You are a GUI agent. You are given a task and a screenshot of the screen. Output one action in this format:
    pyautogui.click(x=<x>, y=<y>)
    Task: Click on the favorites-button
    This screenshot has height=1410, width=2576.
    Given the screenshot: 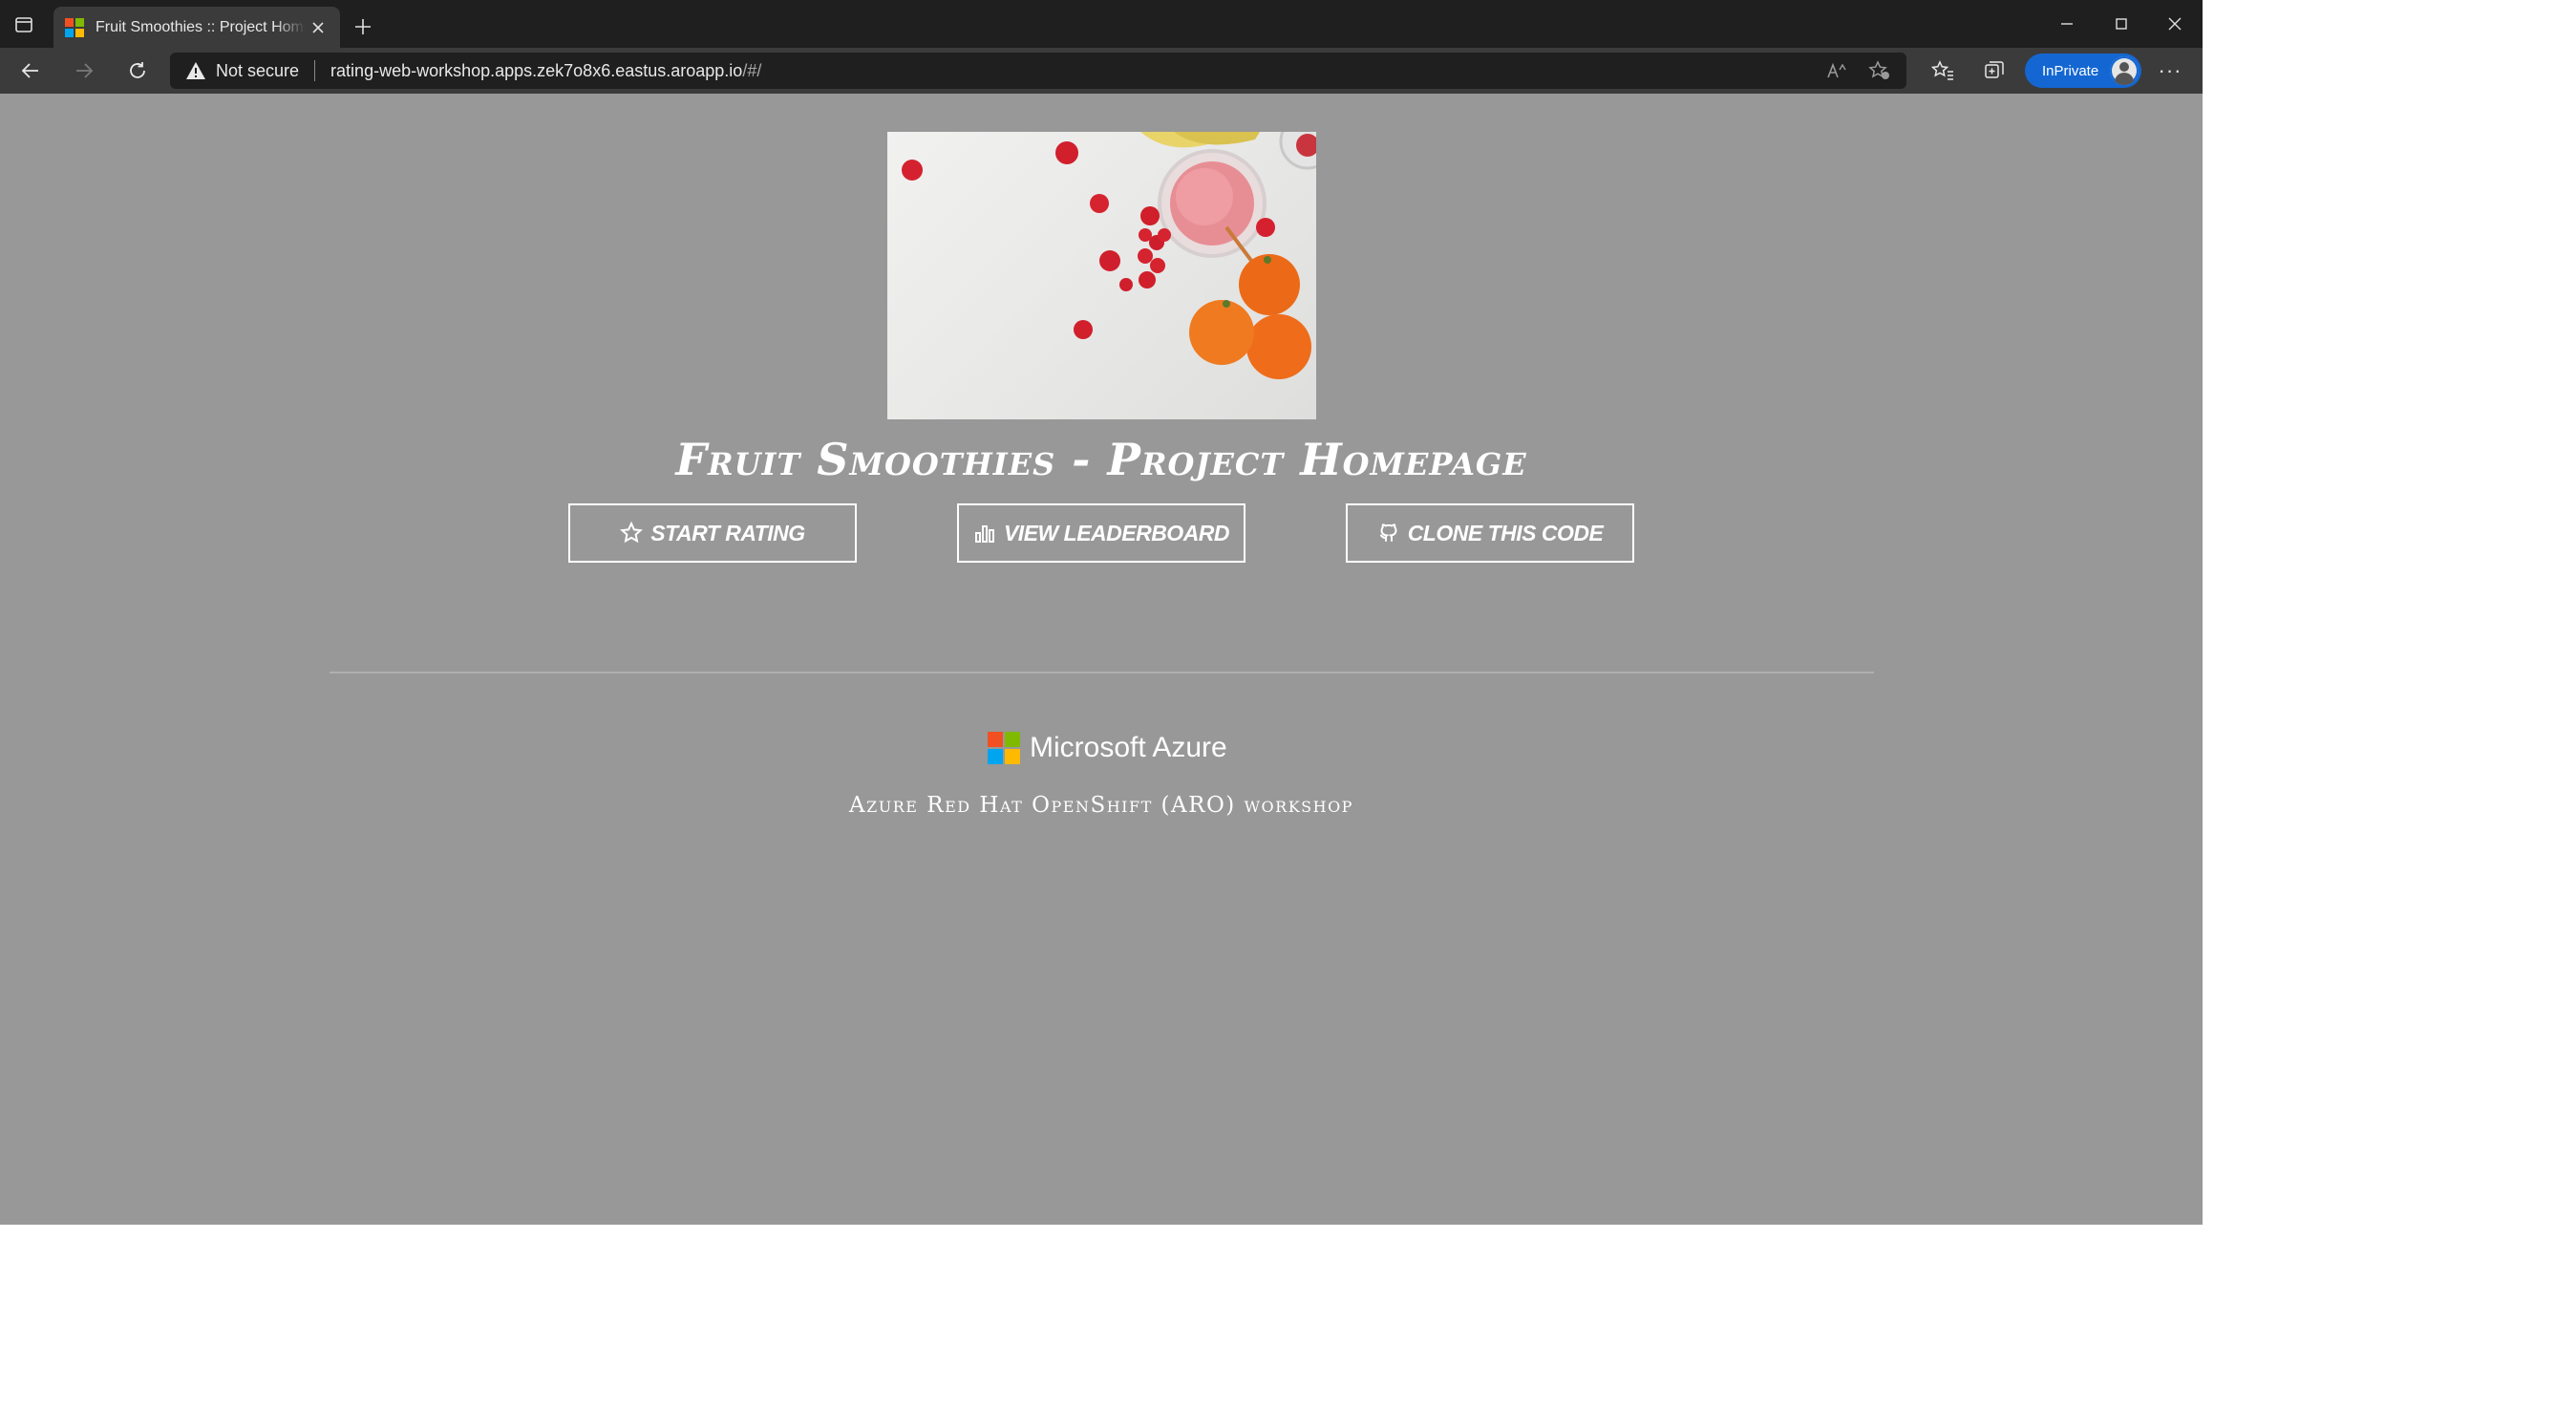 What is the action you would take?
    pyautogui.click(x=1943, y=70)
    